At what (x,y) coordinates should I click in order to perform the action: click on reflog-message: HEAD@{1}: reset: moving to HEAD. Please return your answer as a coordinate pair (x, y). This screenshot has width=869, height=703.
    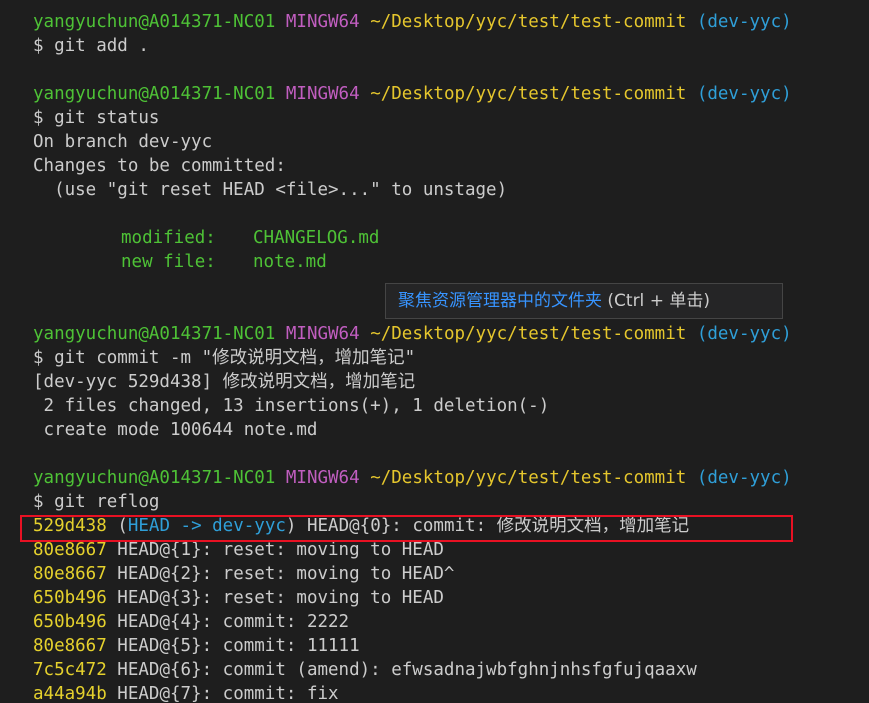
    Looking at the image, I should click on (275, 550).